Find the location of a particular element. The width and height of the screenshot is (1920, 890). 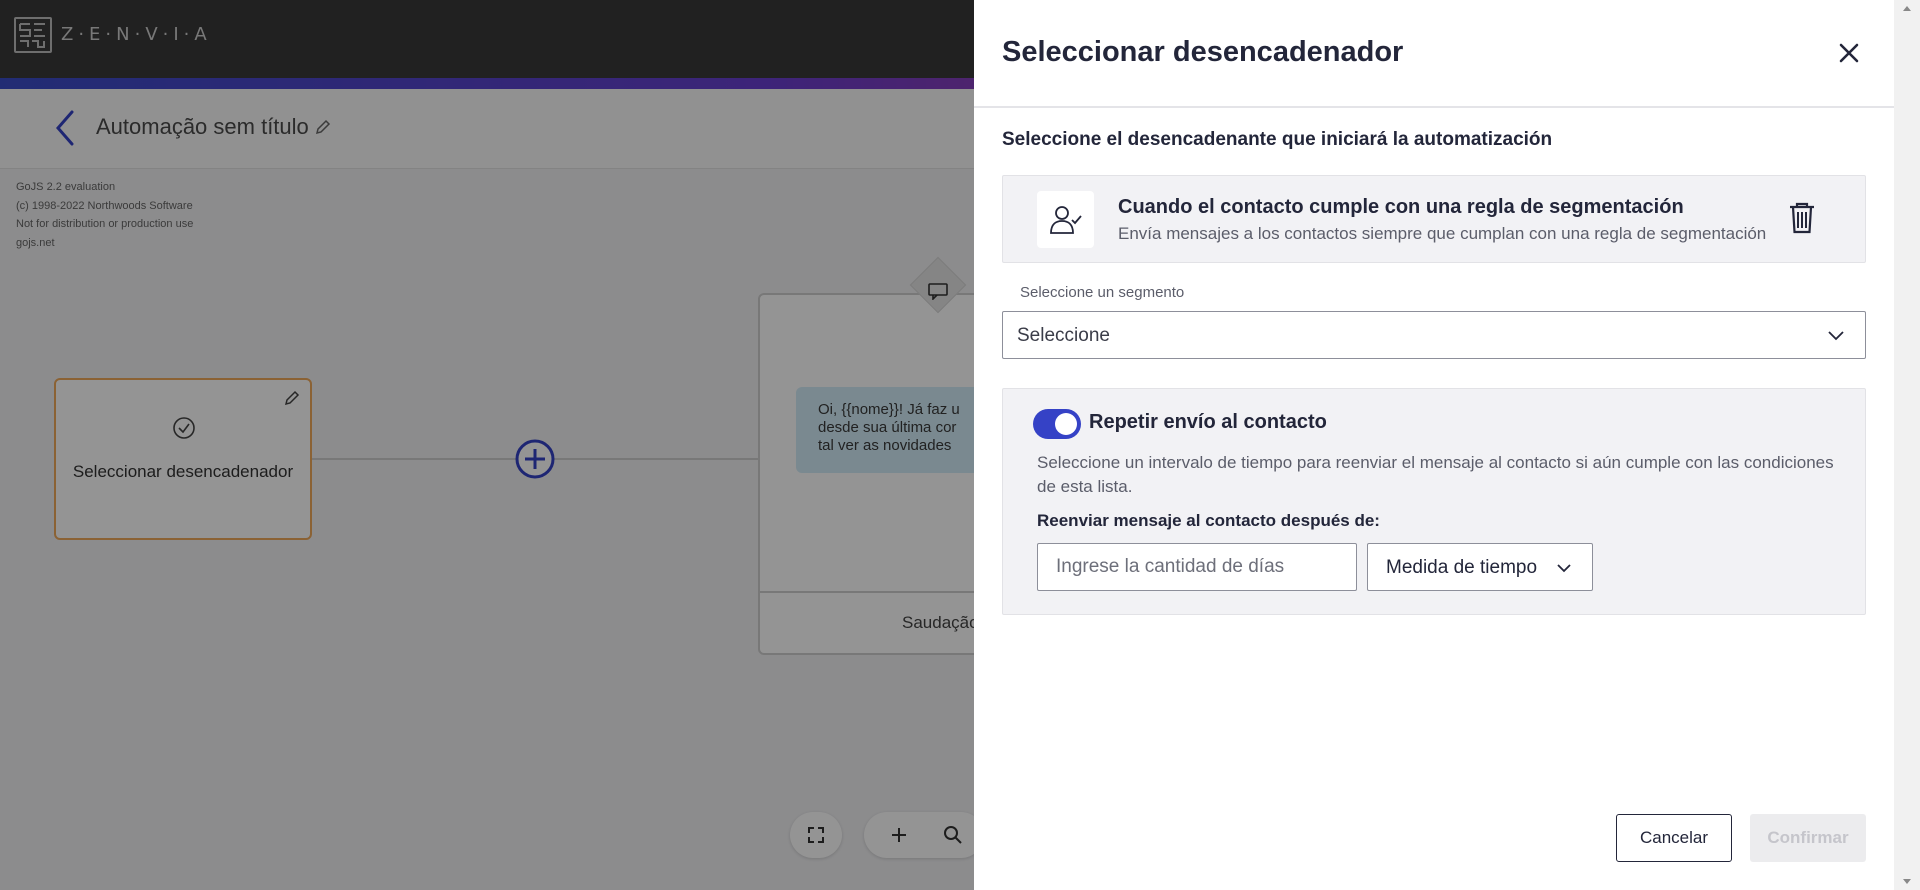

trash-icon is located at coordinates (1802, 218).